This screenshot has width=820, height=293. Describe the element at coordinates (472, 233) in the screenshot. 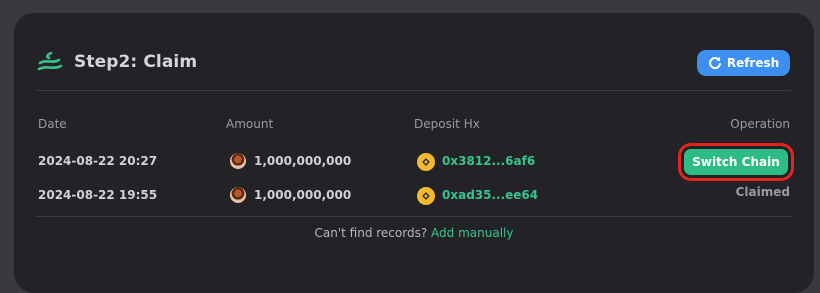

I see `add-manually-link: Add manually` at that location.